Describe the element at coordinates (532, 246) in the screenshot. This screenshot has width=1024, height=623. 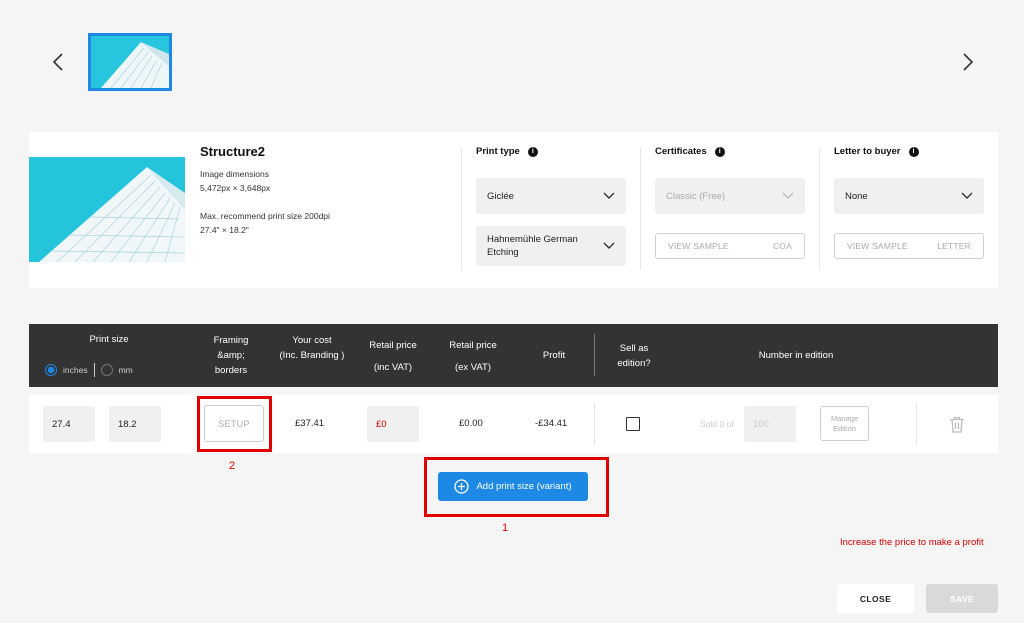
I see `paper-value: Hahnemühle German Etching` at that location.